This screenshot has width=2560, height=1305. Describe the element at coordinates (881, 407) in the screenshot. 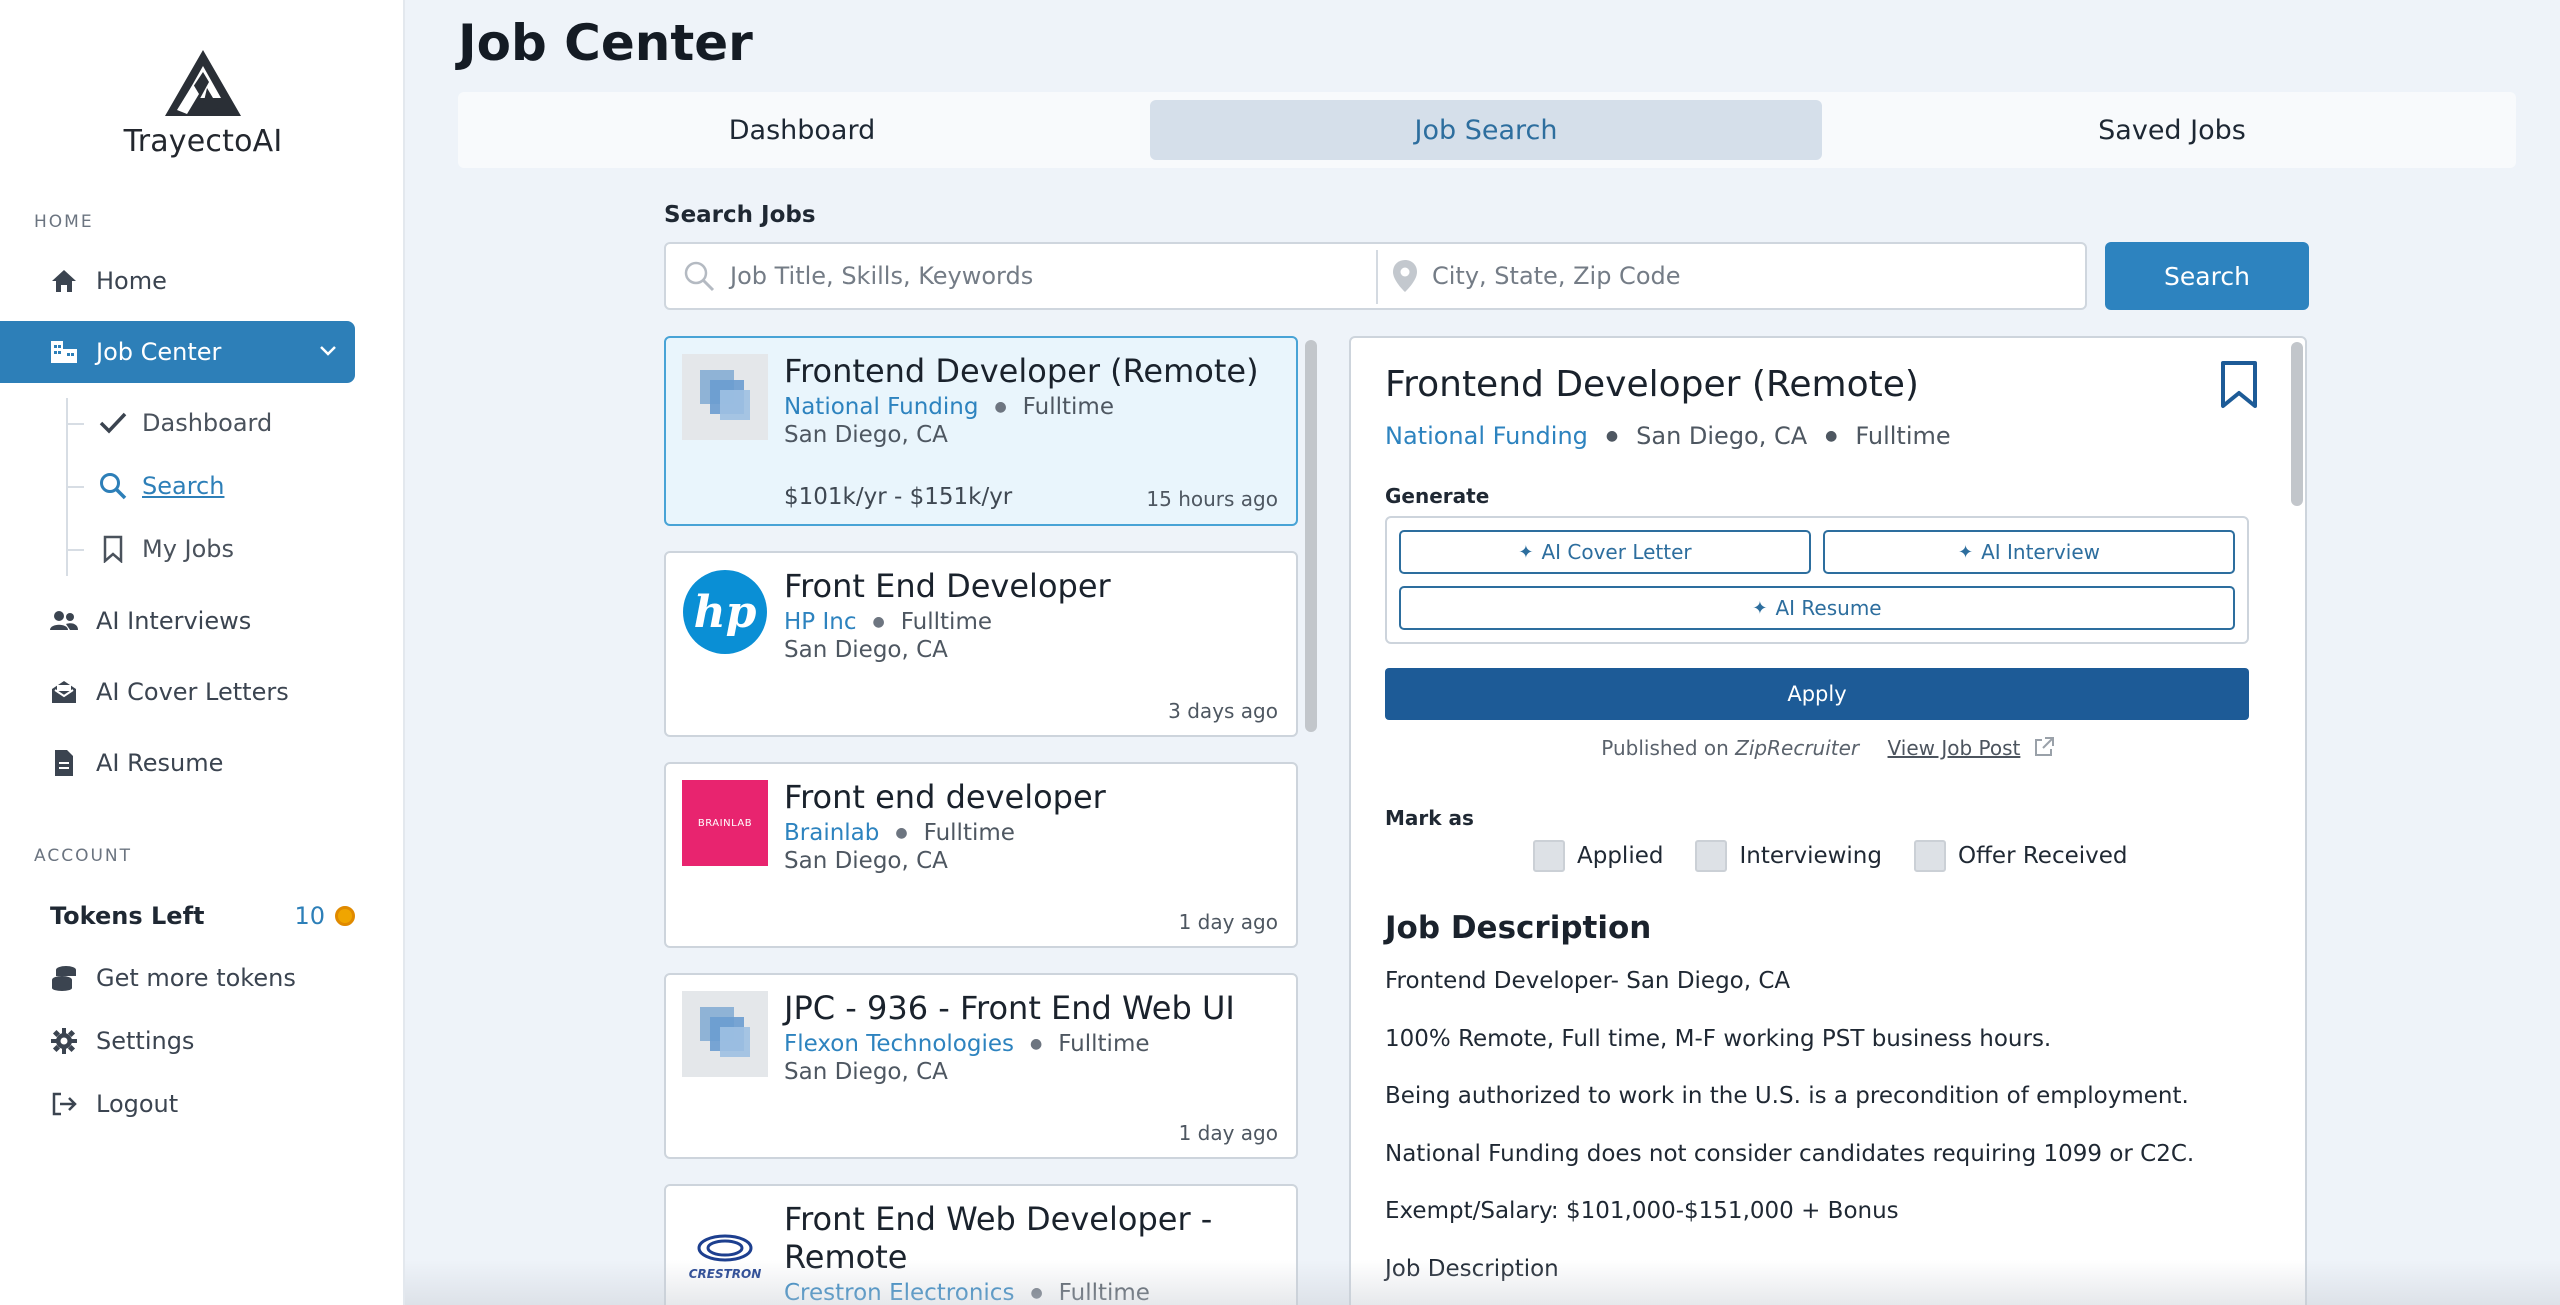

I see `job-company: National Funding` at that location.